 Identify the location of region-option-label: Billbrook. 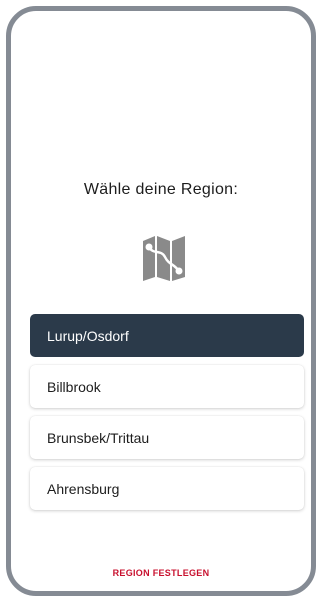
(74, 386).